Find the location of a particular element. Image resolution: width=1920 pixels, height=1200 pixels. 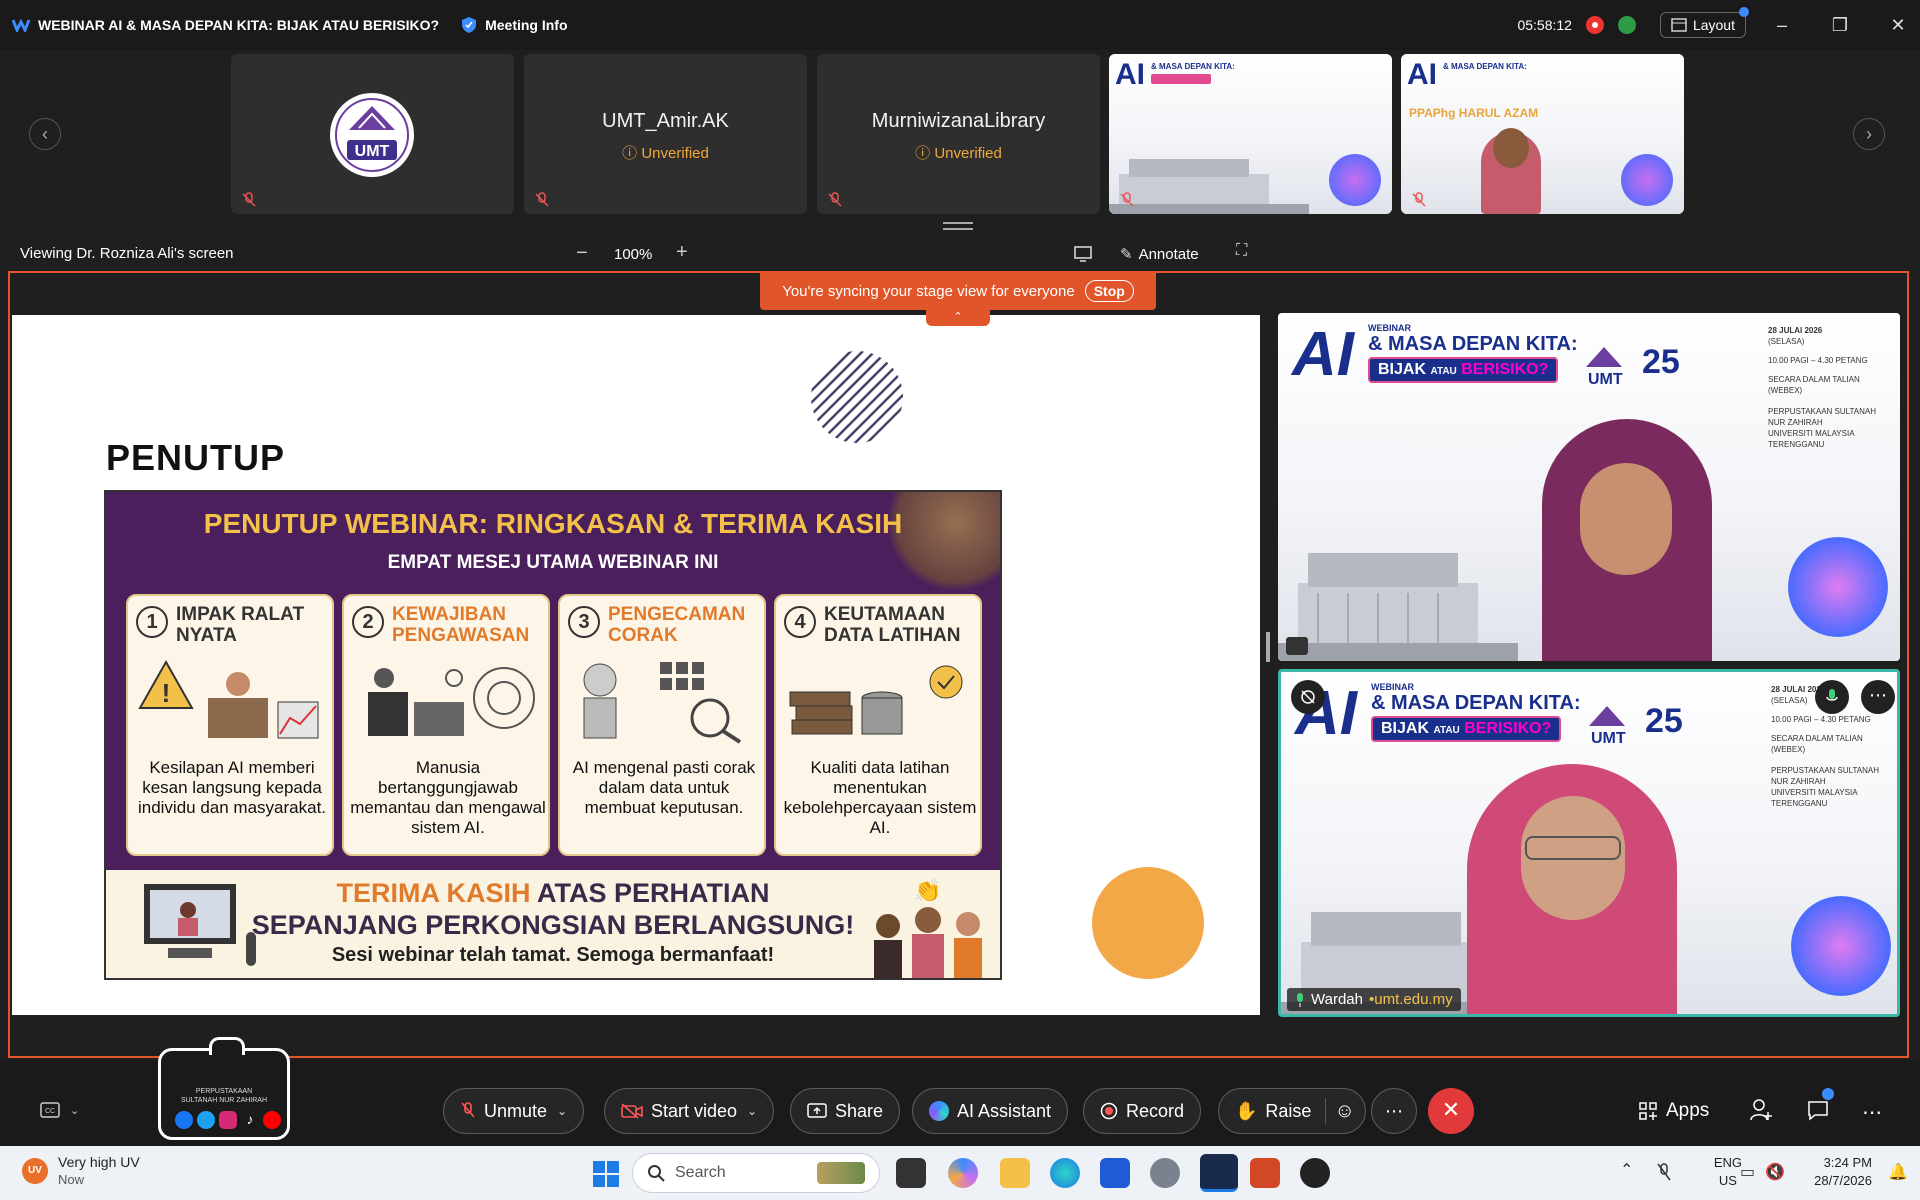

screen-options-icon is located at coordinates (1083, 254).